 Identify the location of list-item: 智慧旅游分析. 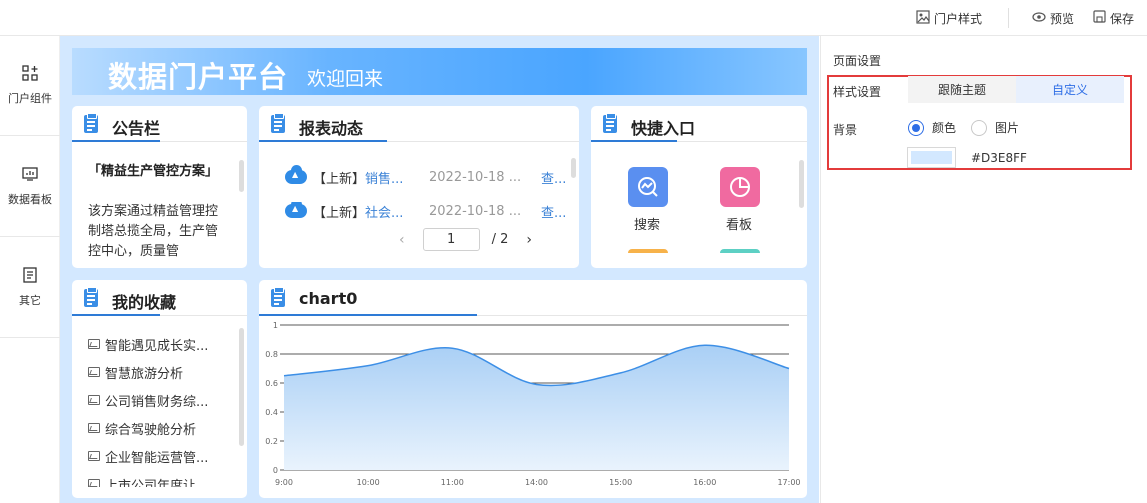
(136, 372).